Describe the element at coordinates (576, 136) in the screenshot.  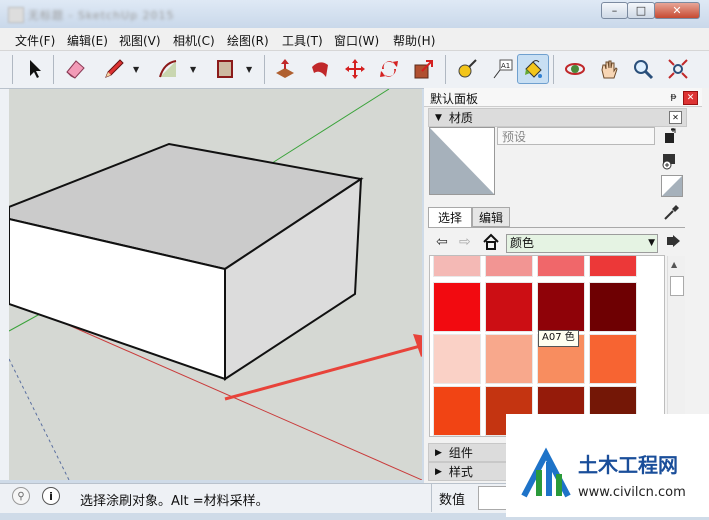
I see `material-name-field: 预设` at that location.